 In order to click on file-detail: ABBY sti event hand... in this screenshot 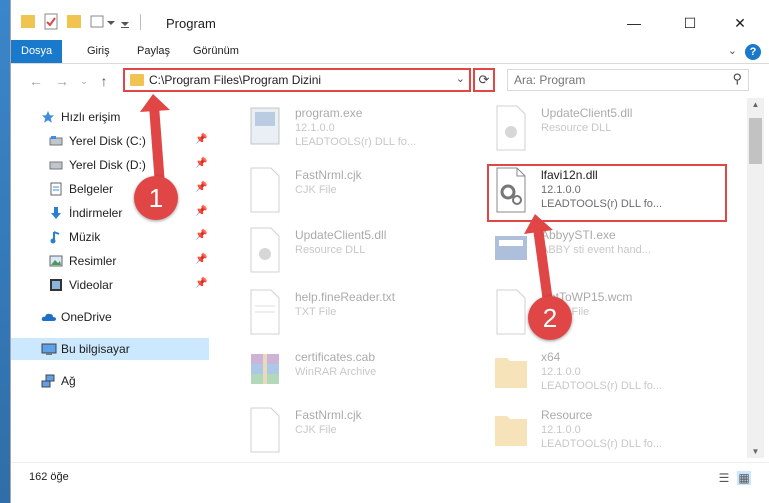, I will do `click(596, 250)`.